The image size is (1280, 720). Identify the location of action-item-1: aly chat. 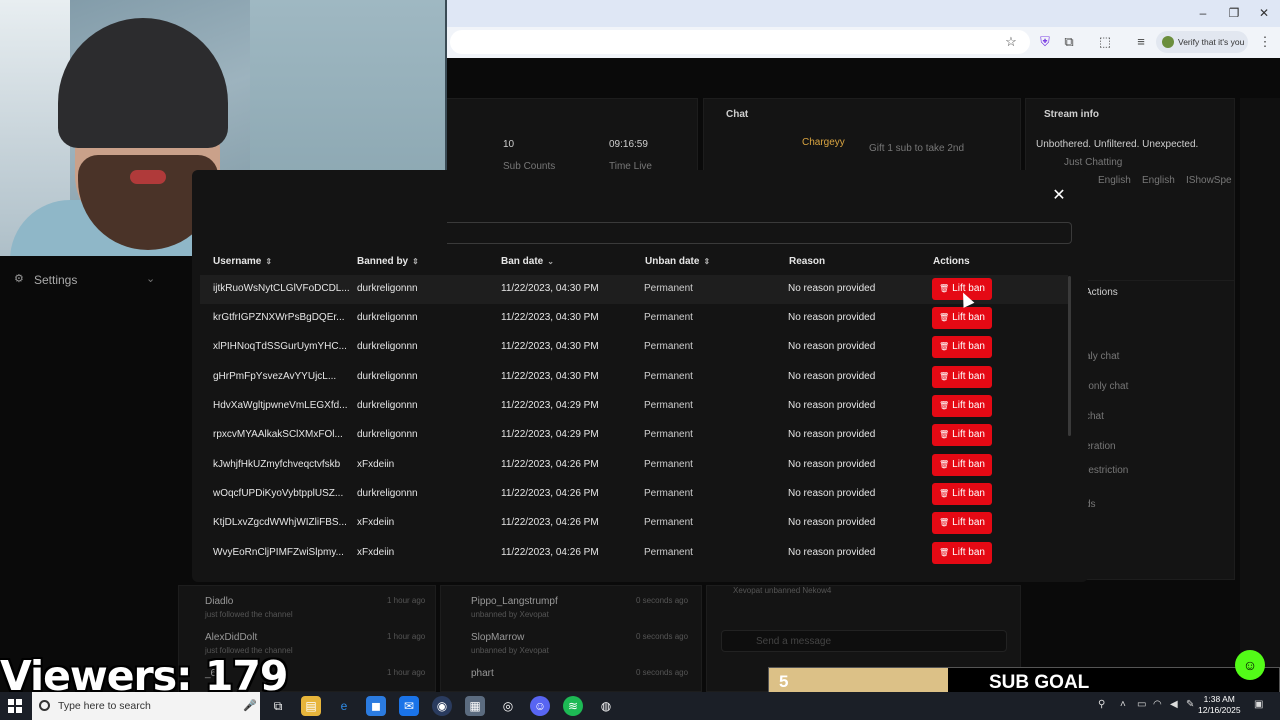
(1102, 356).